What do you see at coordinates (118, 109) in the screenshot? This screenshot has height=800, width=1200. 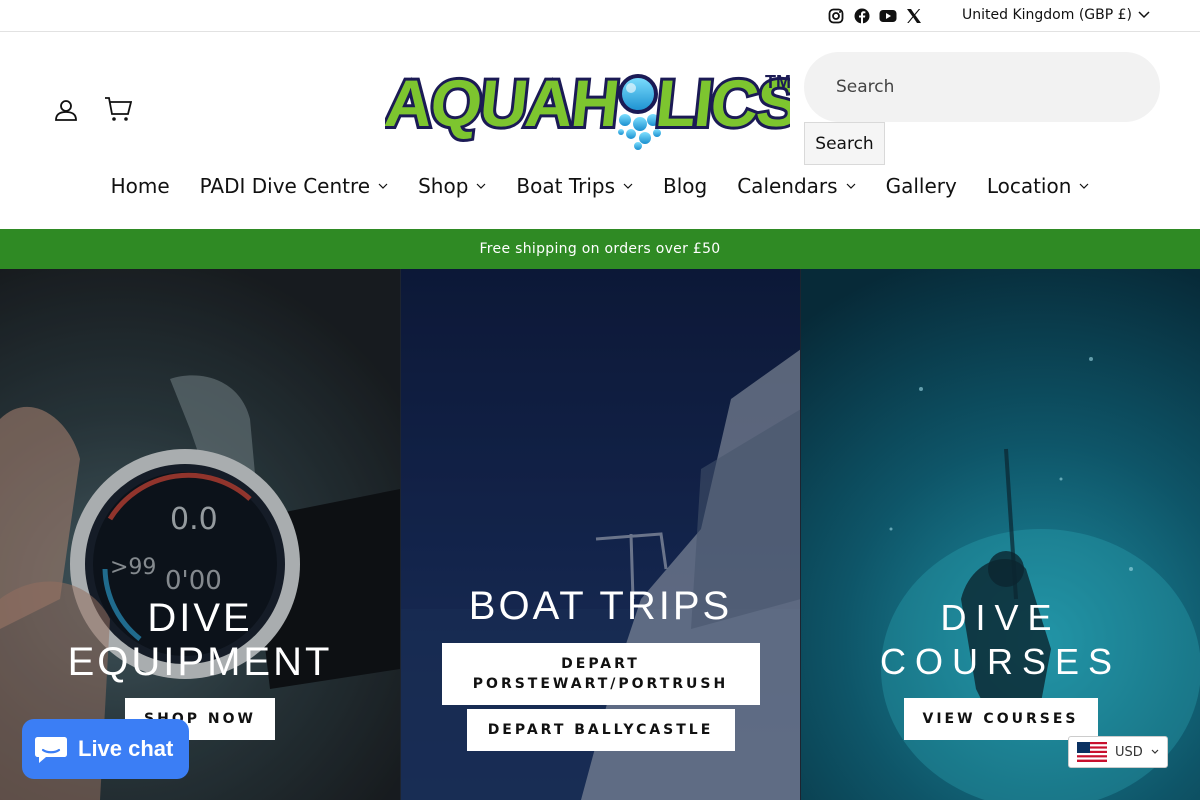 I see `cart-icon` at bounding box center [118, 109].